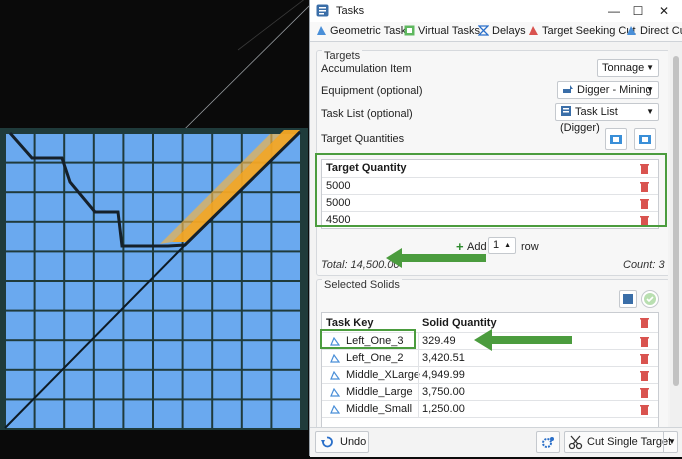 Image resolution: width=682 pixels, height=459 pixels. I want to click on select-solids-button, so click(628, 299).